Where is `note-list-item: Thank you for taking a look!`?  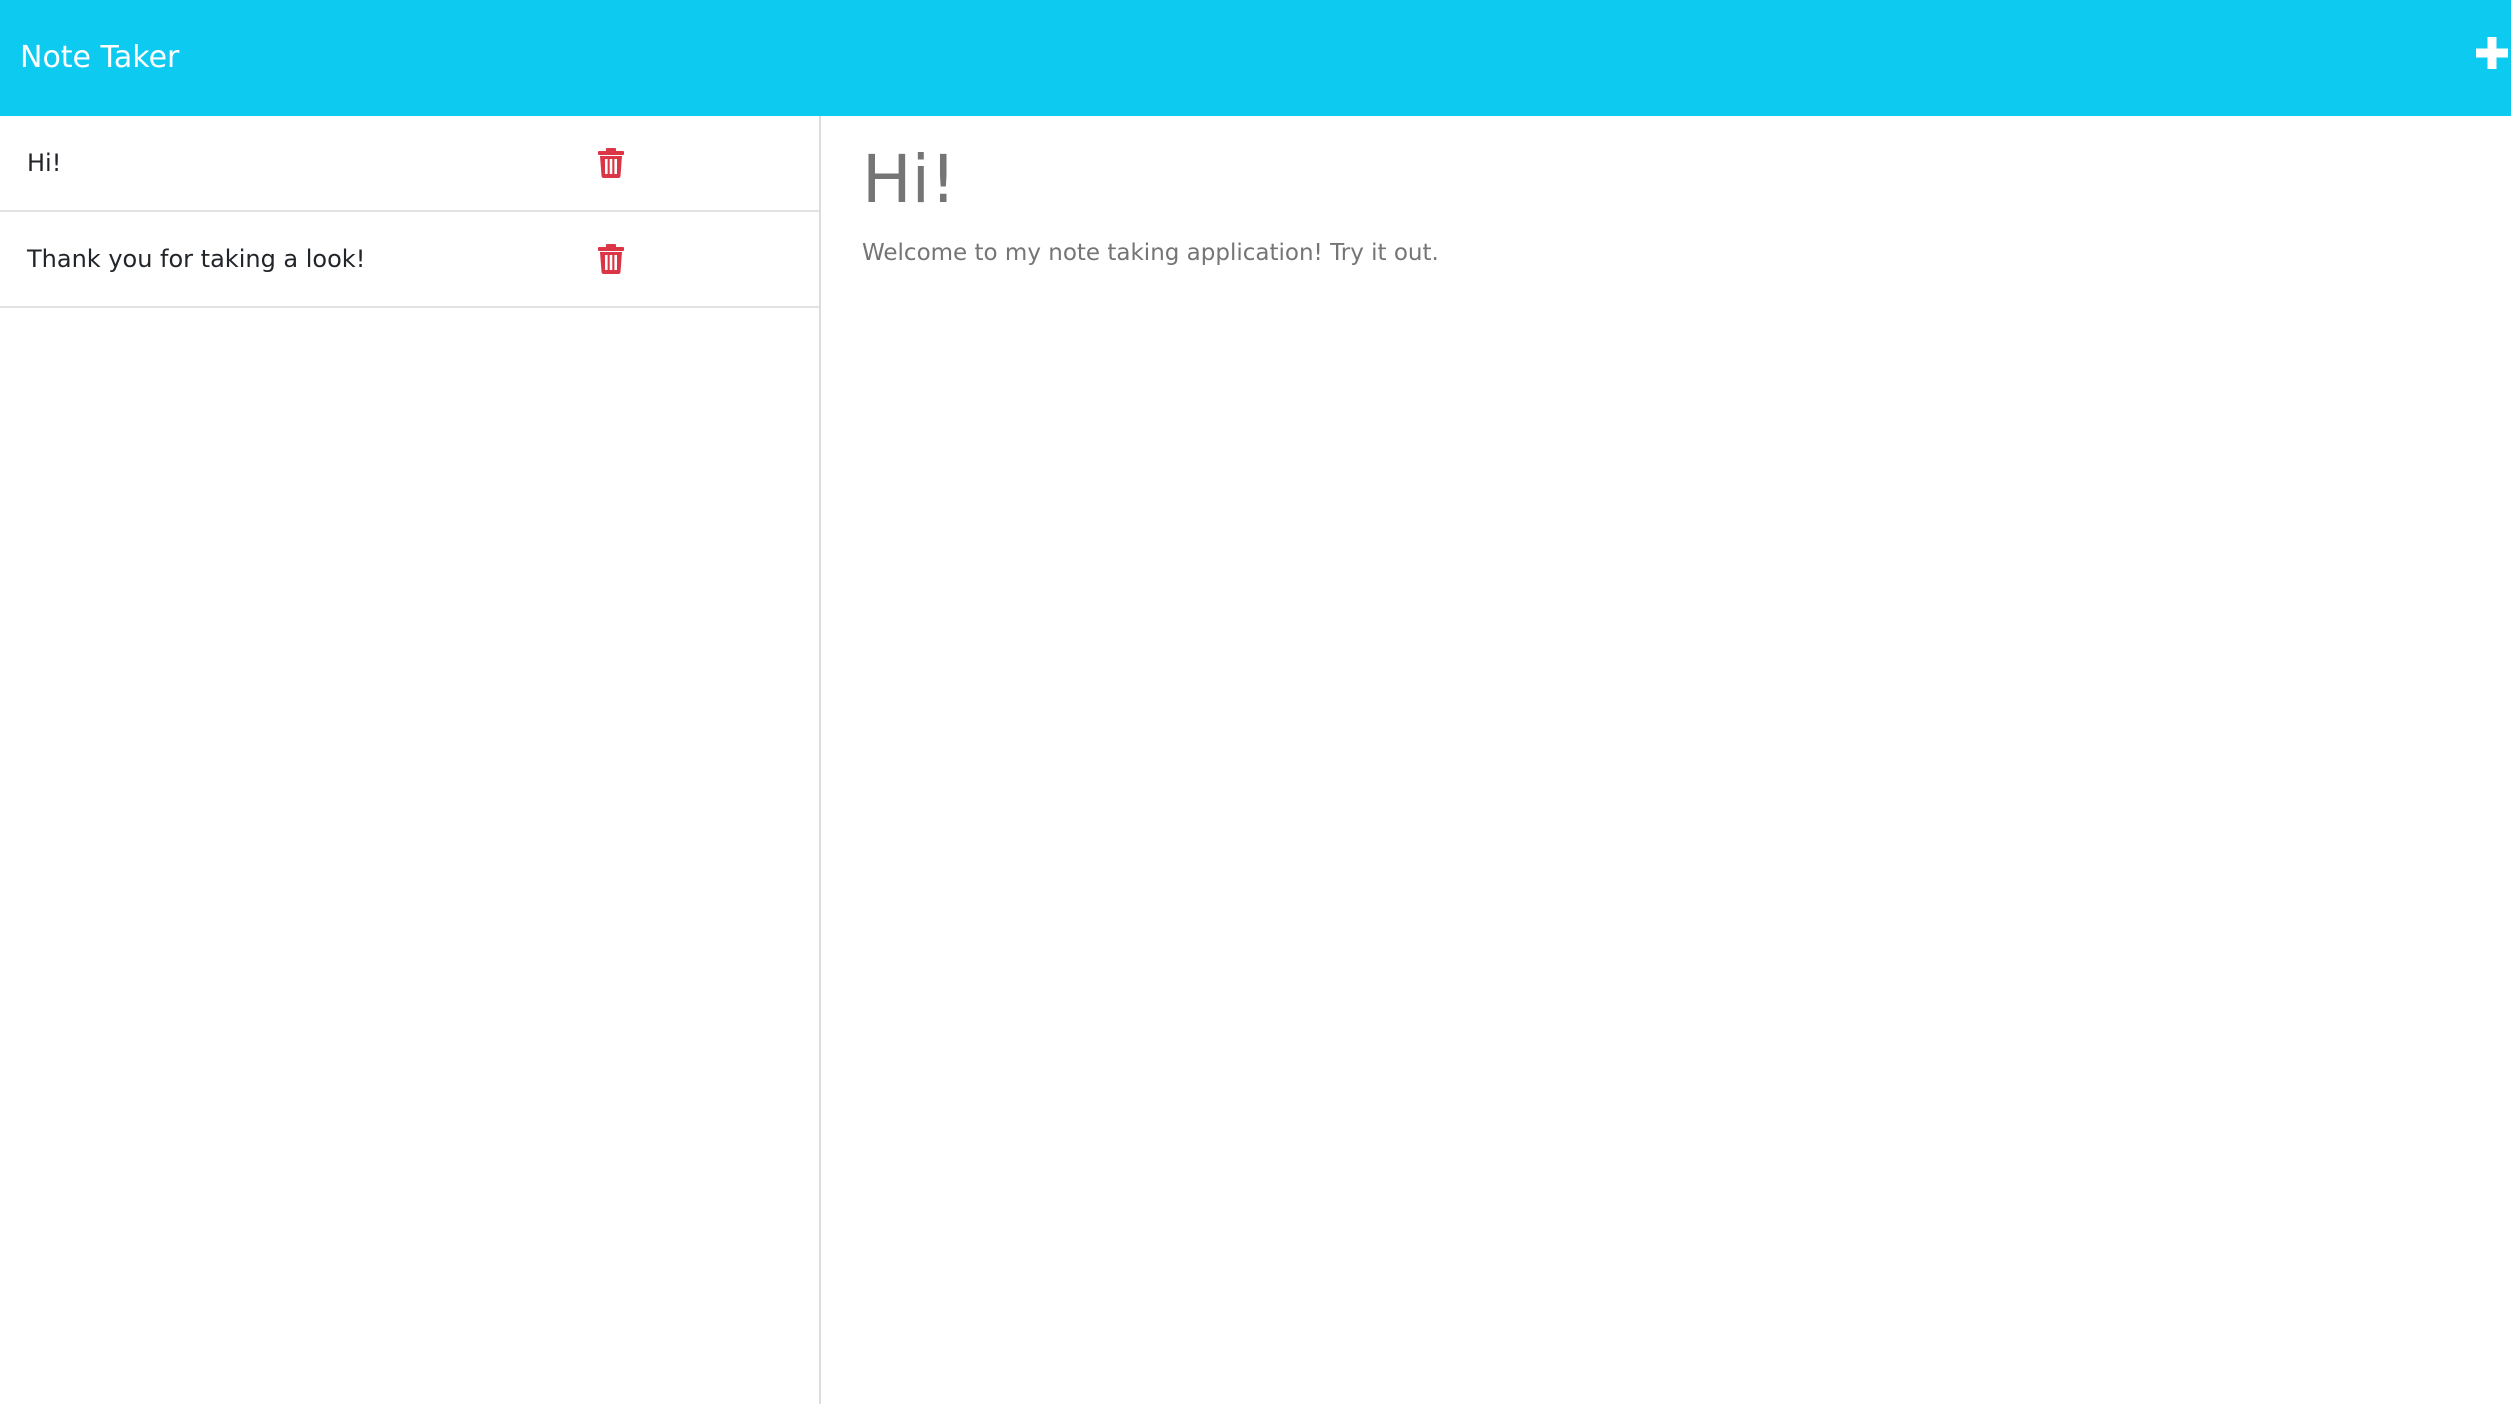 note-list-item: Thank you for taking a look! is located at coordinates (409, 260).